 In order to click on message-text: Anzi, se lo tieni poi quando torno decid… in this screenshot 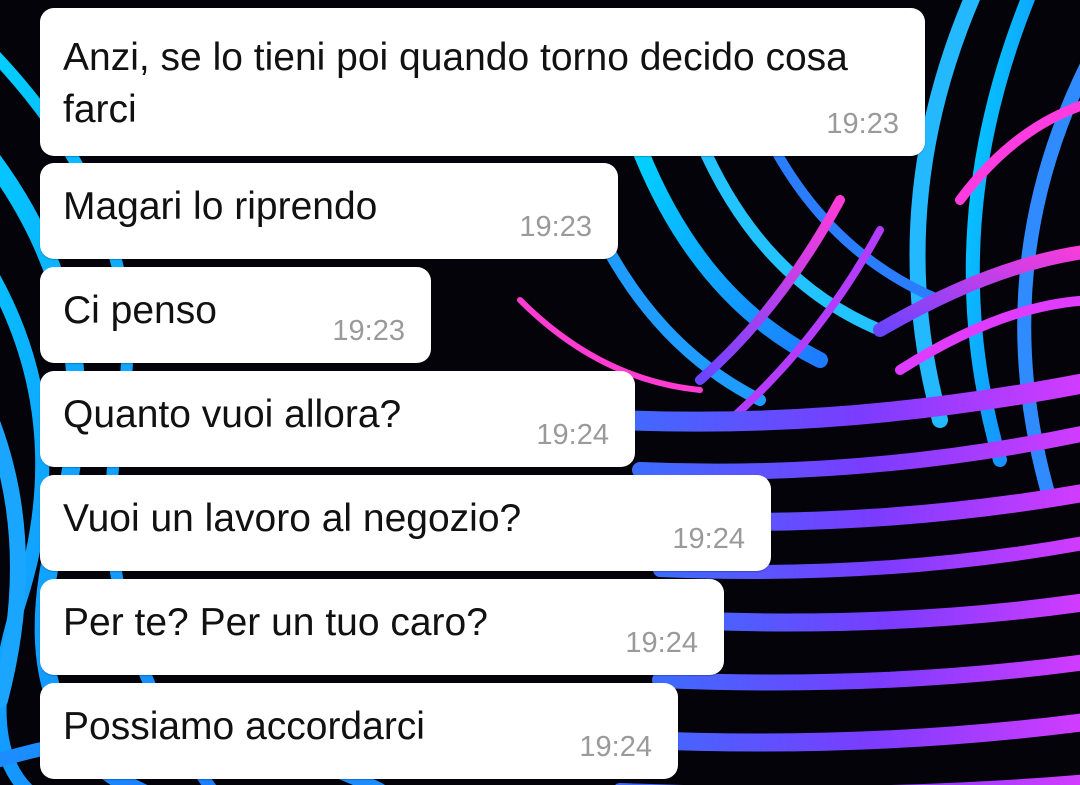, I will do `click(455, 83)`.